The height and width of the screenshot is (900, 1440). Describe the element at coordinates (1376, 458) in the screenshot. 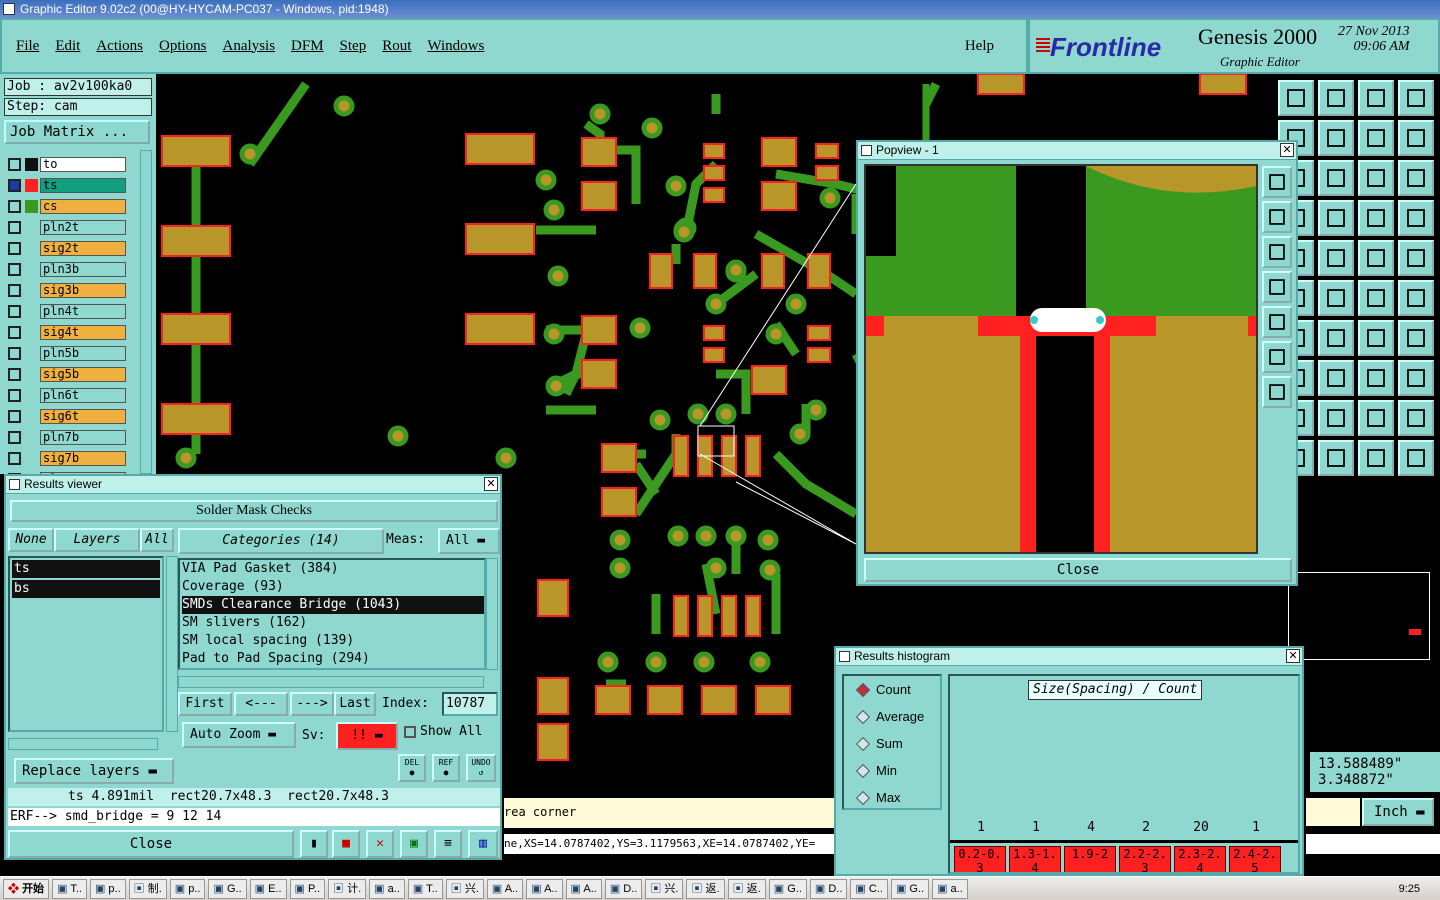

I see `select-alt-icon` at that location.